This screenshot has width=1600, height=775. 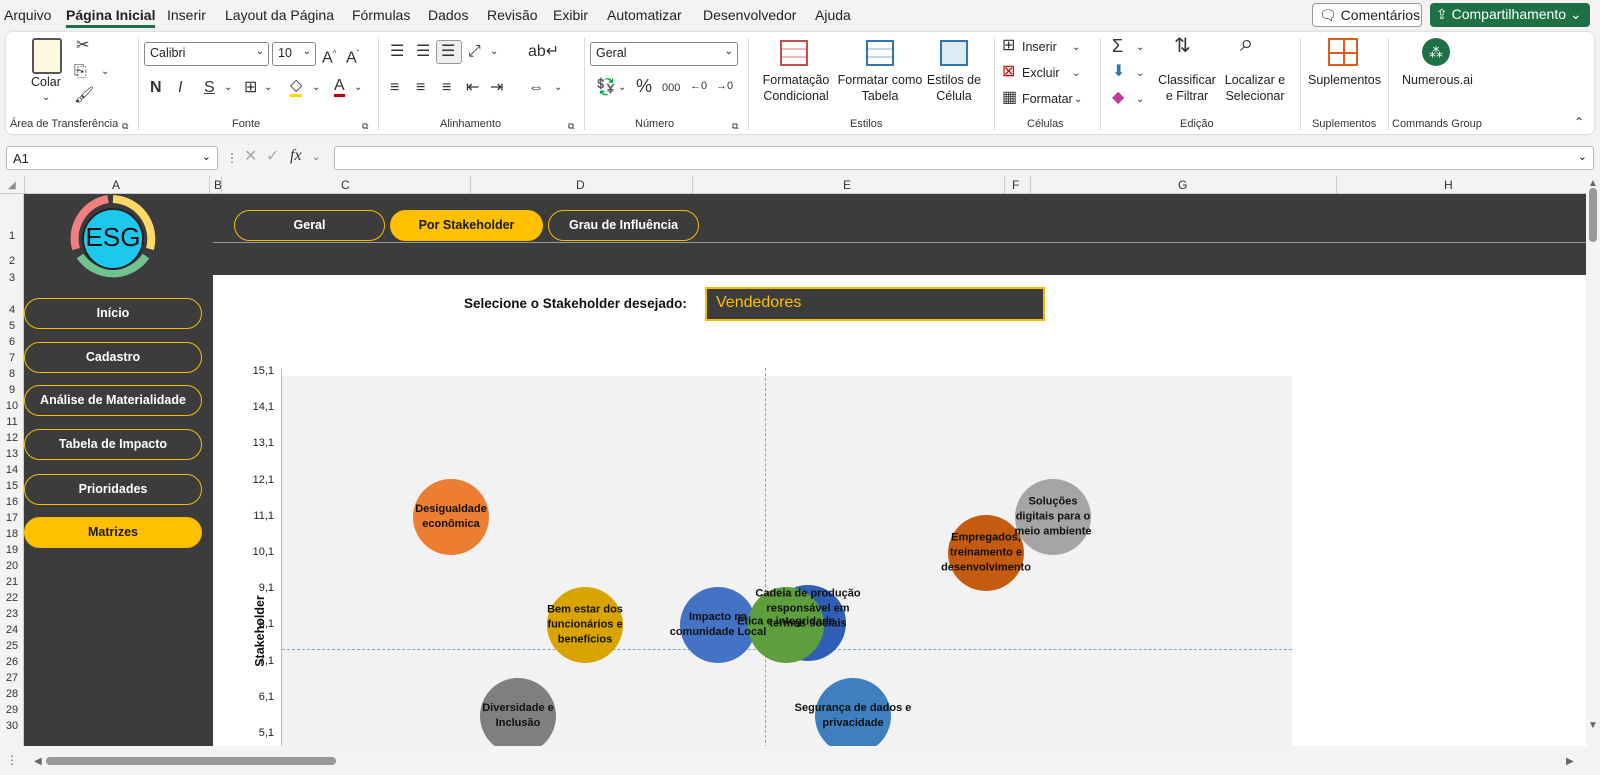 I want to click on nav-prioridades: Prioridades, so click(x=113, y=489).